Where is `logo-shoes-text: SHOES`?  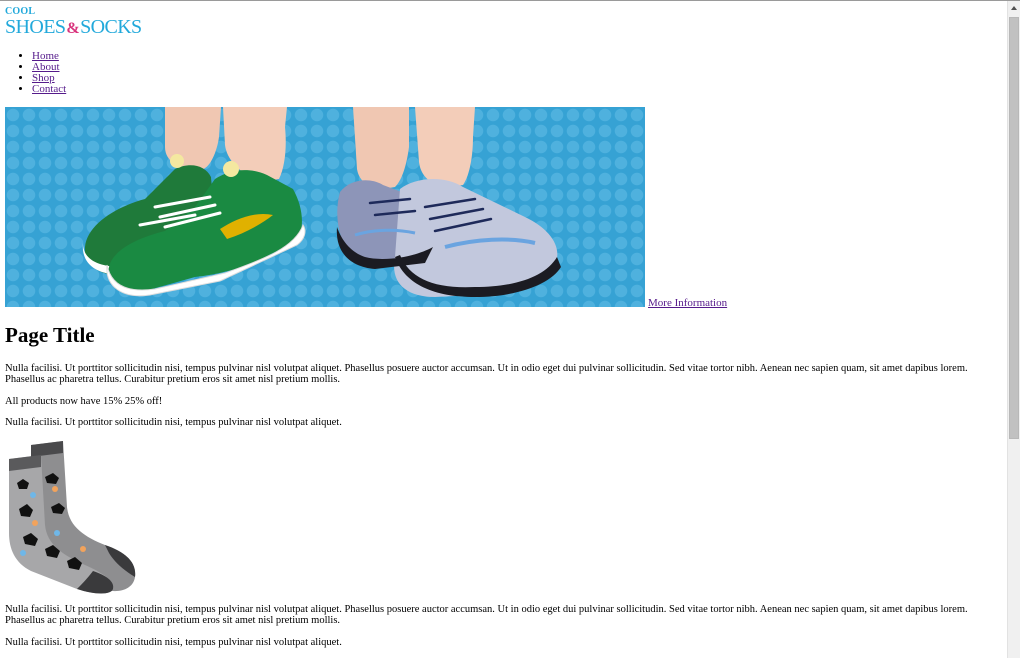
logo-shoes-text: SHOES is located at coordinates (35, 27).